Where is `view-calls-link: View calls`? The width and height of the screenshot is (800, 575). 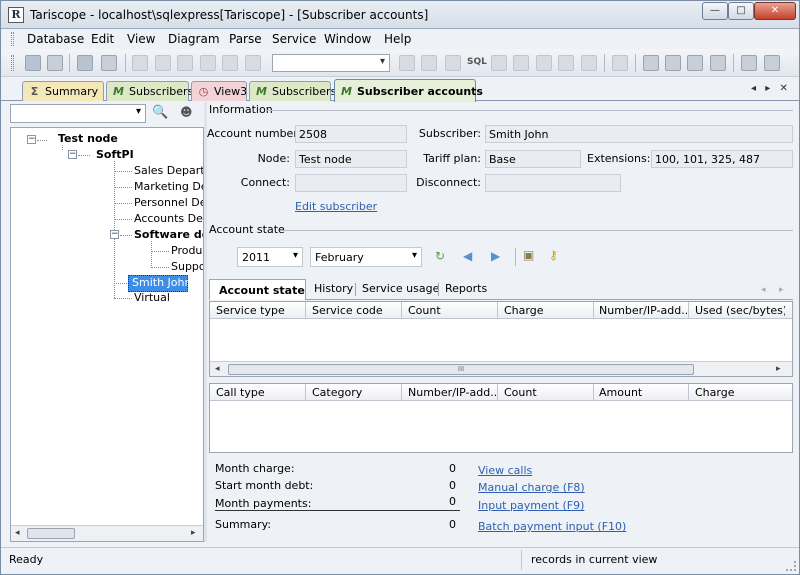 view-calls-link: View calls is located at coordinates (505, 470).